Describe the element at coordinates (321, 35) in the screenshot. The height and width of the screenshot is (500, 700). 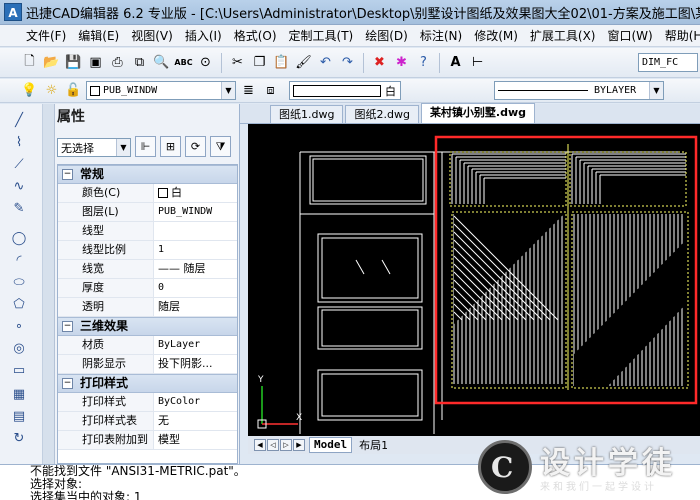
I see `menu-item: 定制工具(T)` at that location.